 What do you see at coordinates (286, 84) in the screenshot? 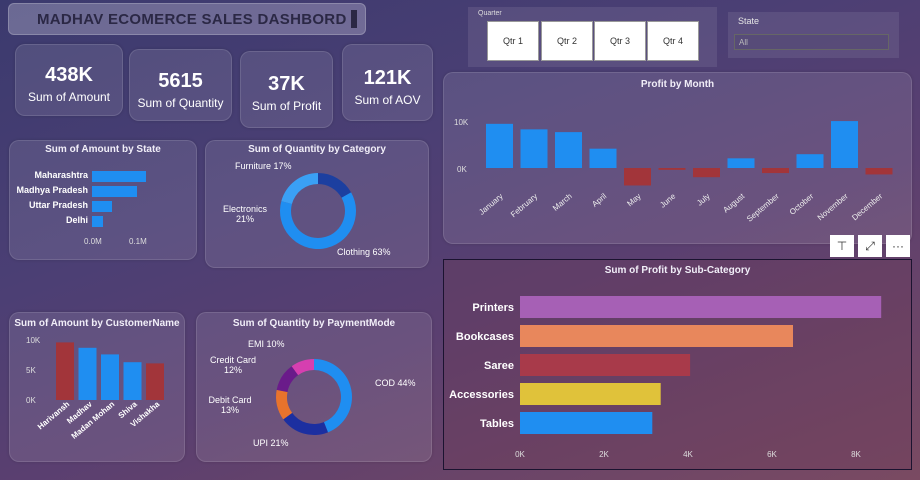
I see `kpi-value: 37K` at bounding box center [286, 84].